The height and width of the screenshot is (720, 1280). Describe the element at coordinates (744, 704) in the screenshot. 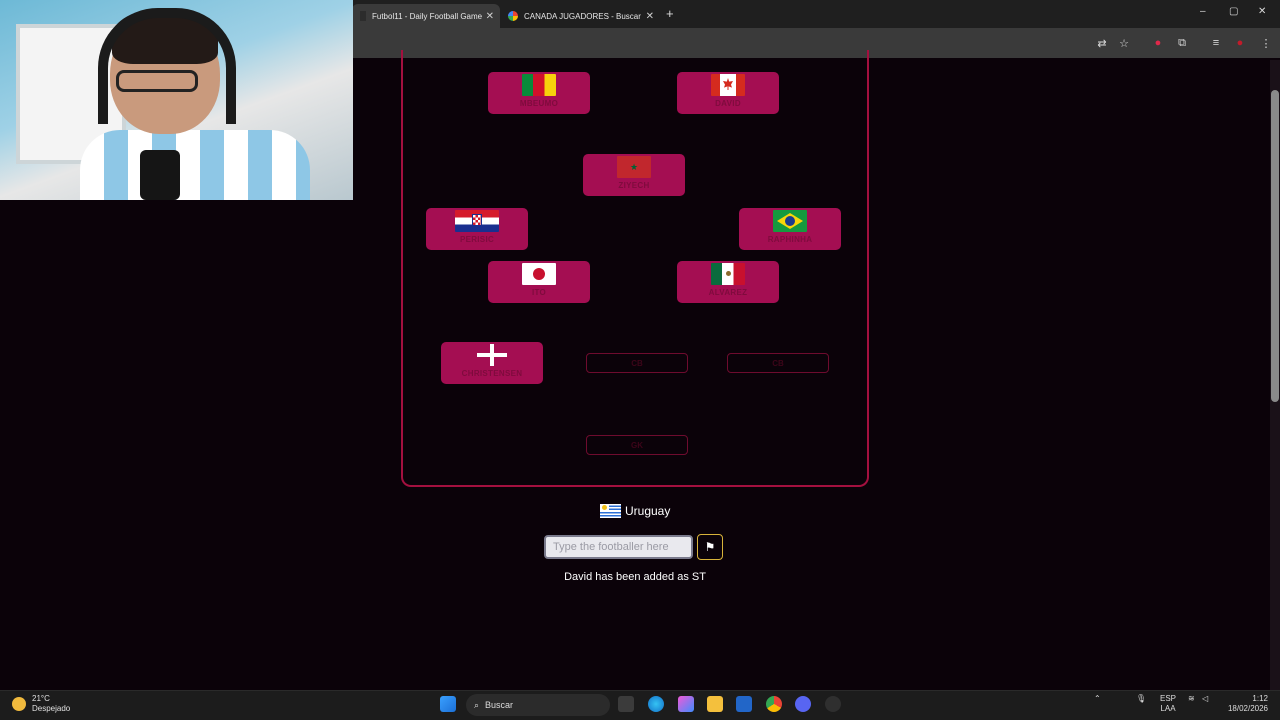

I see `store-icon` at that location.